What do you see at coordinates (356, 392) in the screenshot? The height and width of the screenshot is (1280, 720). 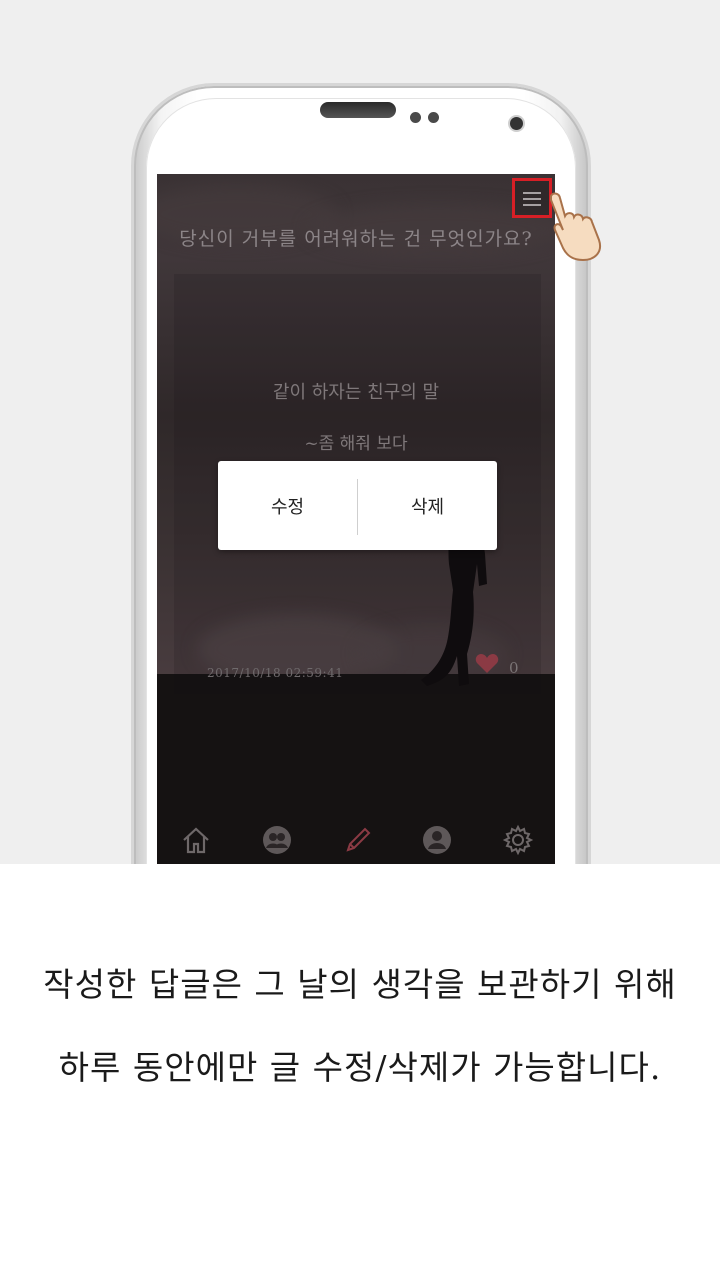 I see `answer-text-line1: 같이 하자는 친구의 말` at bounding box center [356, 392].